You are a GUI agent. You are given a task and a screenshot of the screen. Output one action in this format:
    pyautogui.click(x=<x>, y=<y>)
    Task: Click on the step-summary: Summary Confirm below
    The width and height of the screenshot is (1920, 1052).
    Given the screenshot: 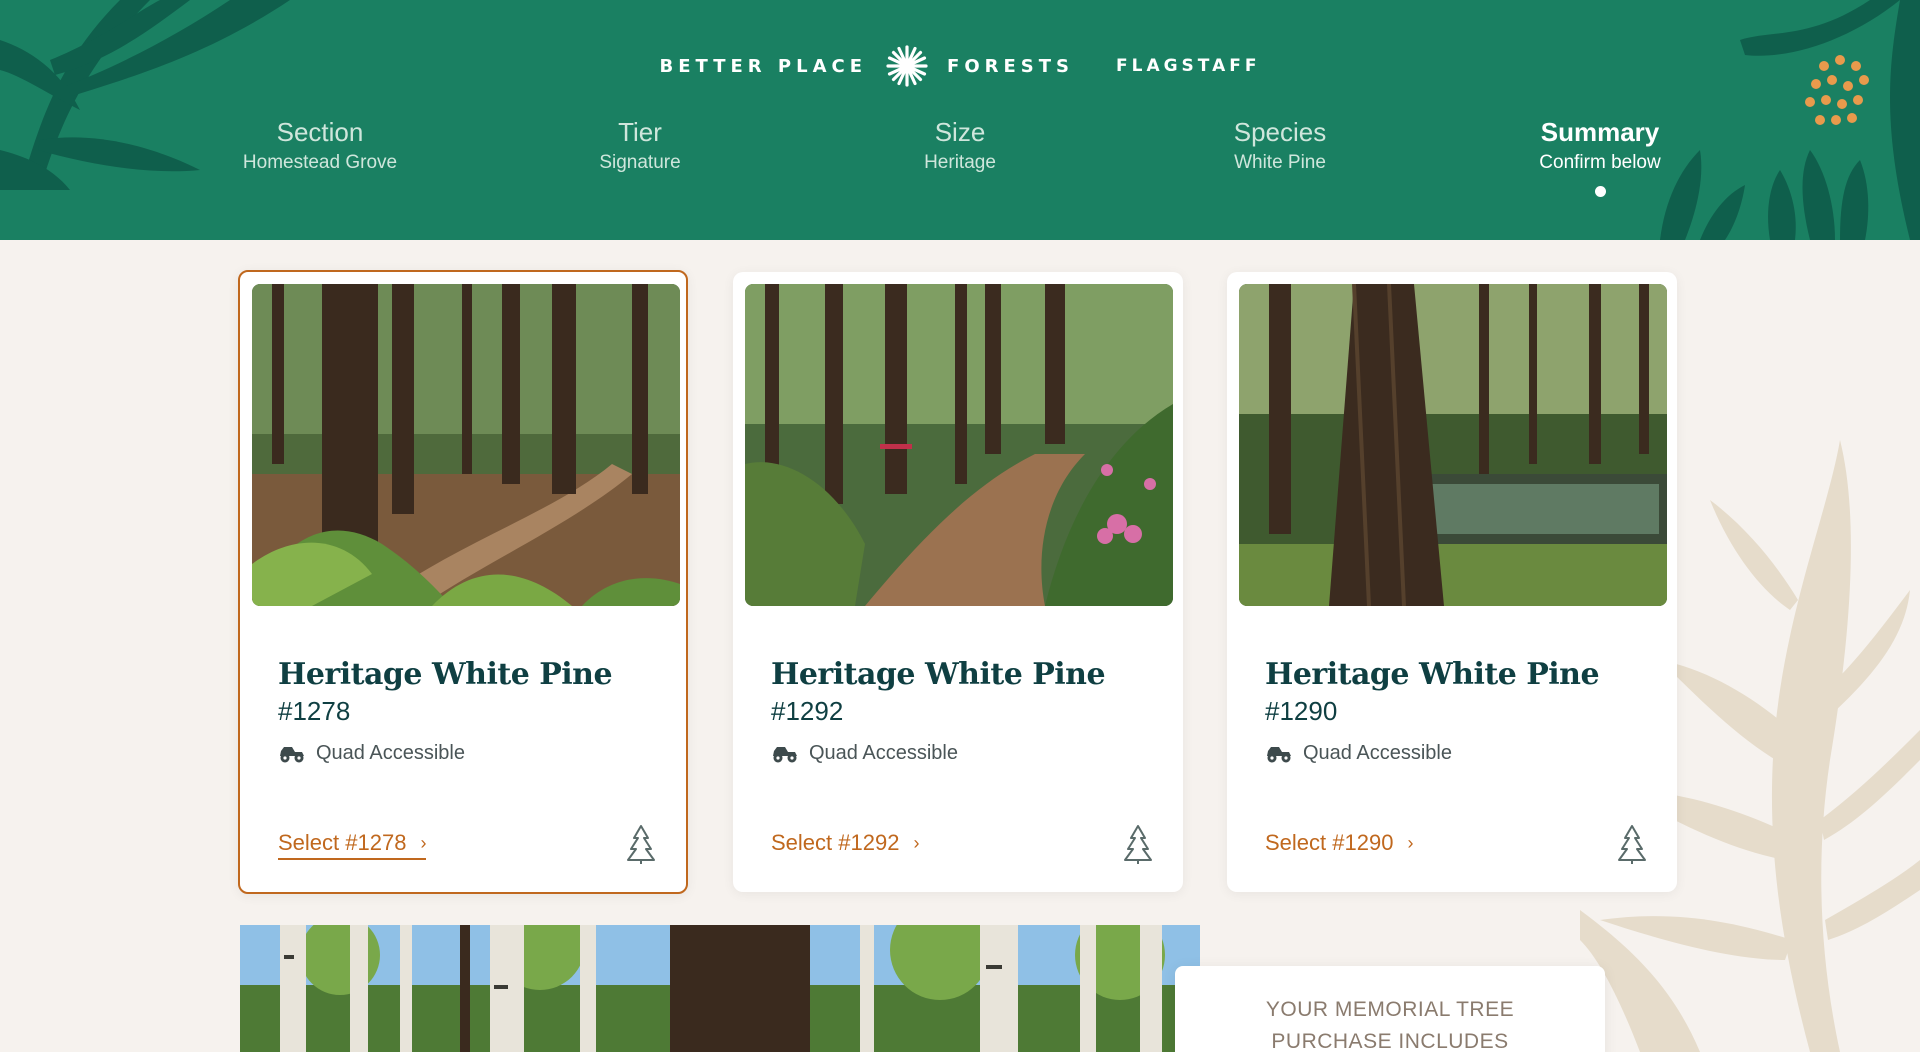 What is the action you would take?
    pyautogui.click(x=1600, y=156)
    